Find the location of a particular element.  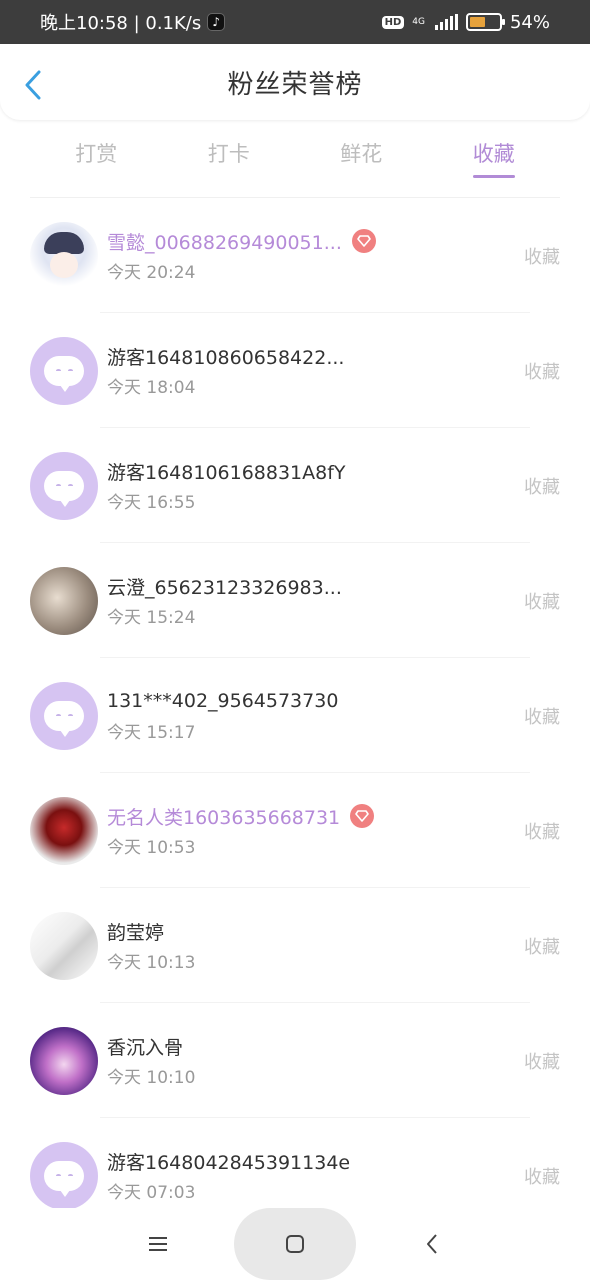

list-item: 131***402_9564573730 今天 15:17 收藏 is located at coordinates (295, 715).